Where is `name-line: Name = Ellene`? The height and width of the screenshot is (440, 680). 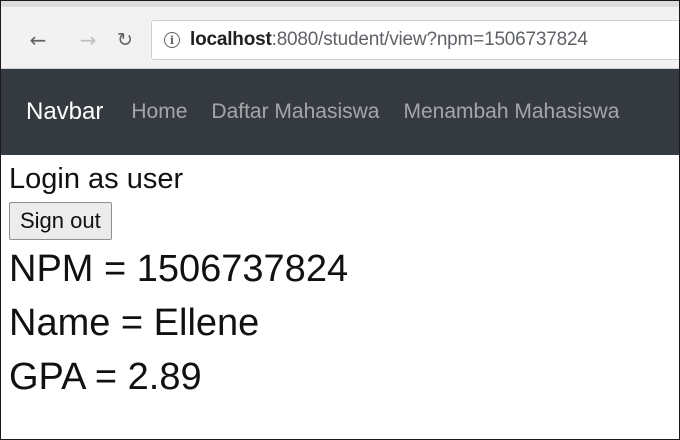 name-line: Name = Ellene is located at coordinates (134, 323).